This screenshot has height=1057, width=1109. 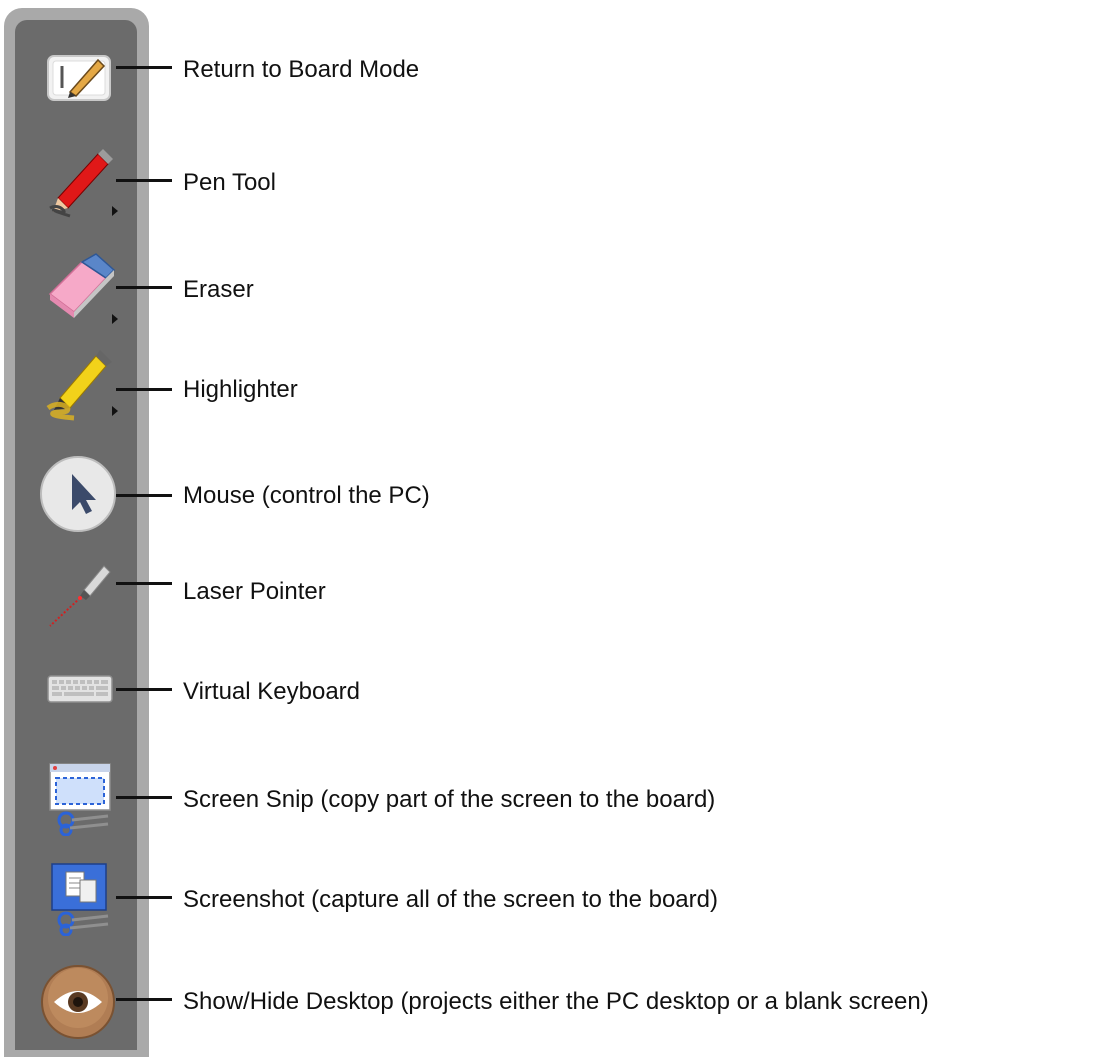 What do you see at coordinates (306, 495) in the screenshot?
I see `label-mouse: Mouse (control the PC)` at bounding box center [306, 495].